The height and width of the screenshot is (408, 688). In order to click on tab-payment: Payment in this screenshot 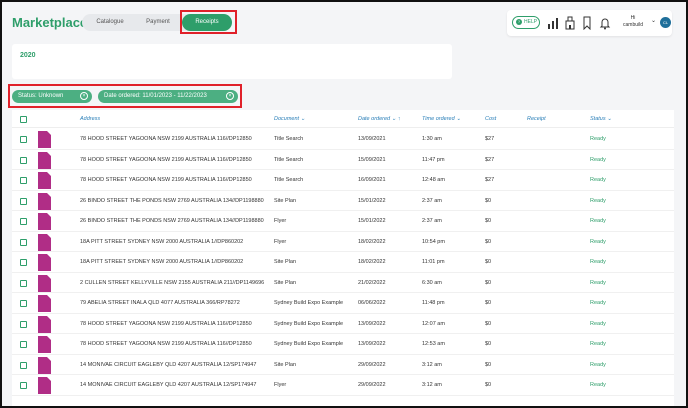, I will do `click(158, 22)`.